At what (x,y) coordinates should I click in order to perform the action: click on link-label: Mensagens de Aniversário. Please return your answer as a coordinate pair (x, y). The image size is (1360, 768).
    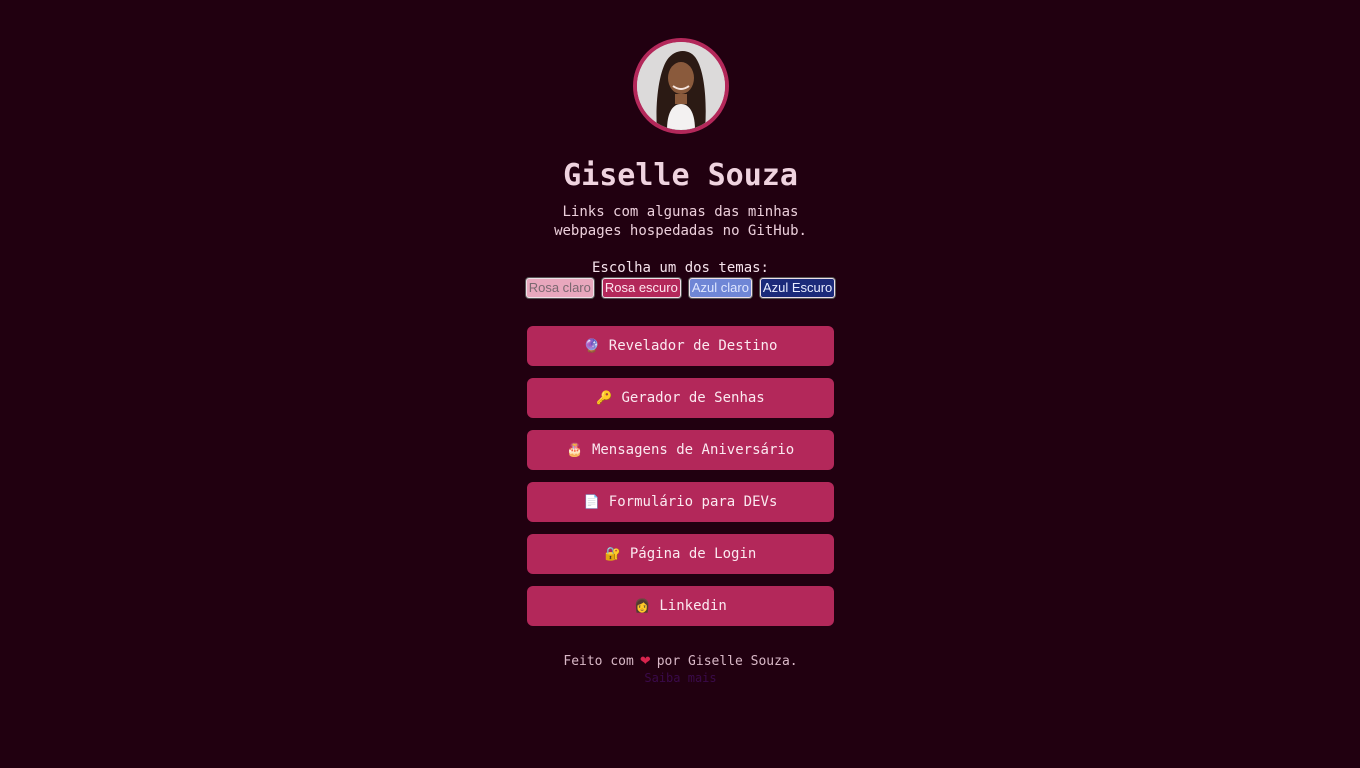
    Looking at the image, I should click on (693, 450).